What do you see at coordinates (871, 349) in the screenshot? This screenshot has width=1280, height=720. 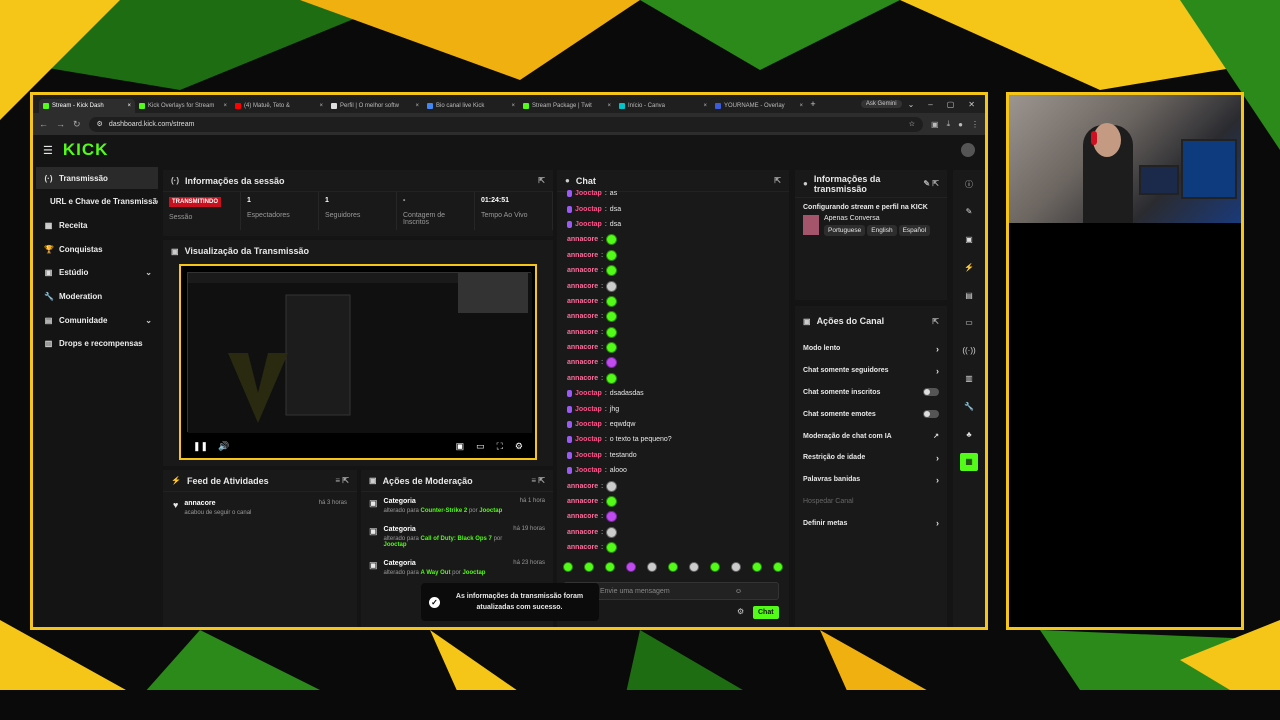 I see `channel-option: Modo lento ›` at bounding box center [871, 349].